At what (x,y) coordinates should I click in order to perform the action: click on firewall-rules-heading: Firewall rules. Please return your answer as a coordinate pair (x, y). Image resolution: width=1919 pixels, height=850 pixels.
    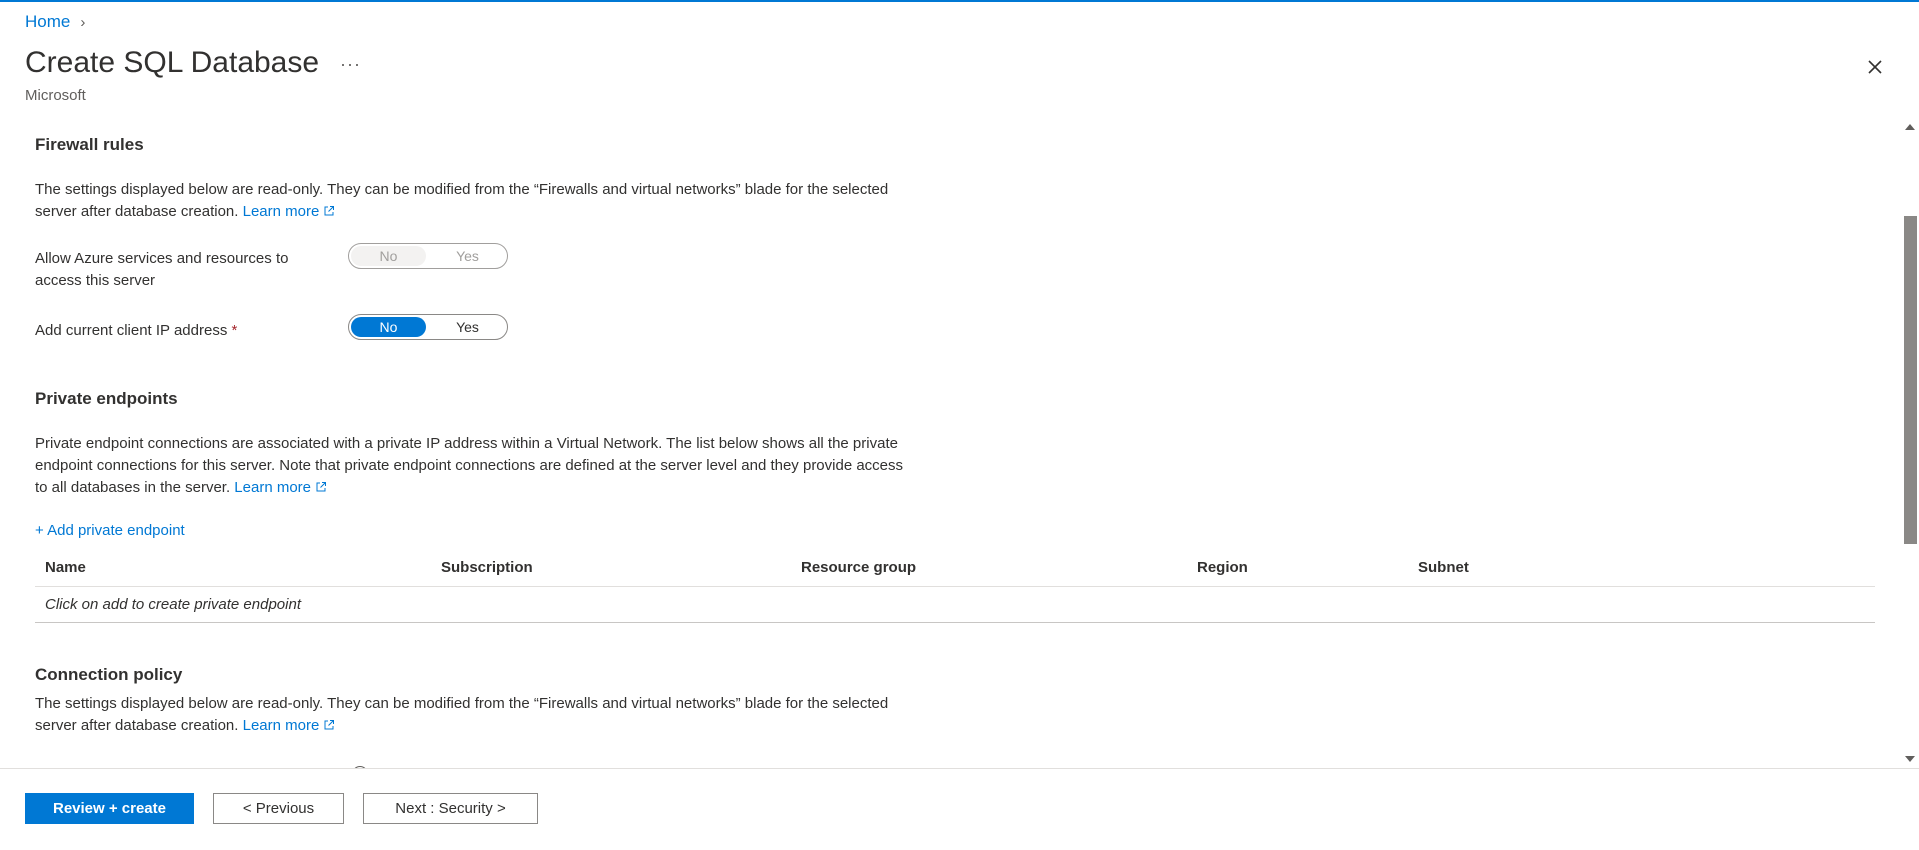
    Looking at the image, I should click on (89, 144).